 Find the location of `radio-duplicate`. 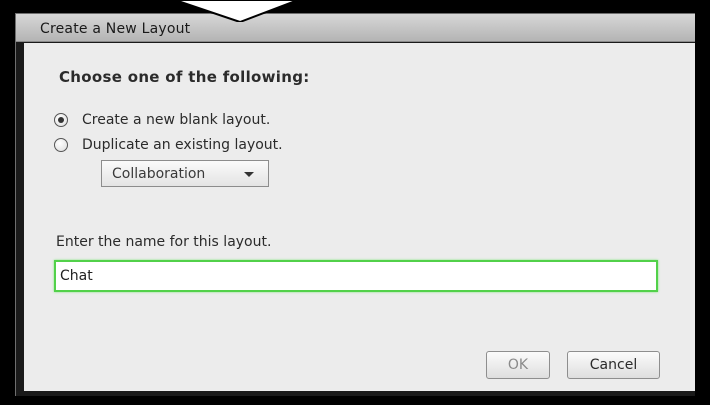

radio-duplicate is located at coordinates (61, 145).